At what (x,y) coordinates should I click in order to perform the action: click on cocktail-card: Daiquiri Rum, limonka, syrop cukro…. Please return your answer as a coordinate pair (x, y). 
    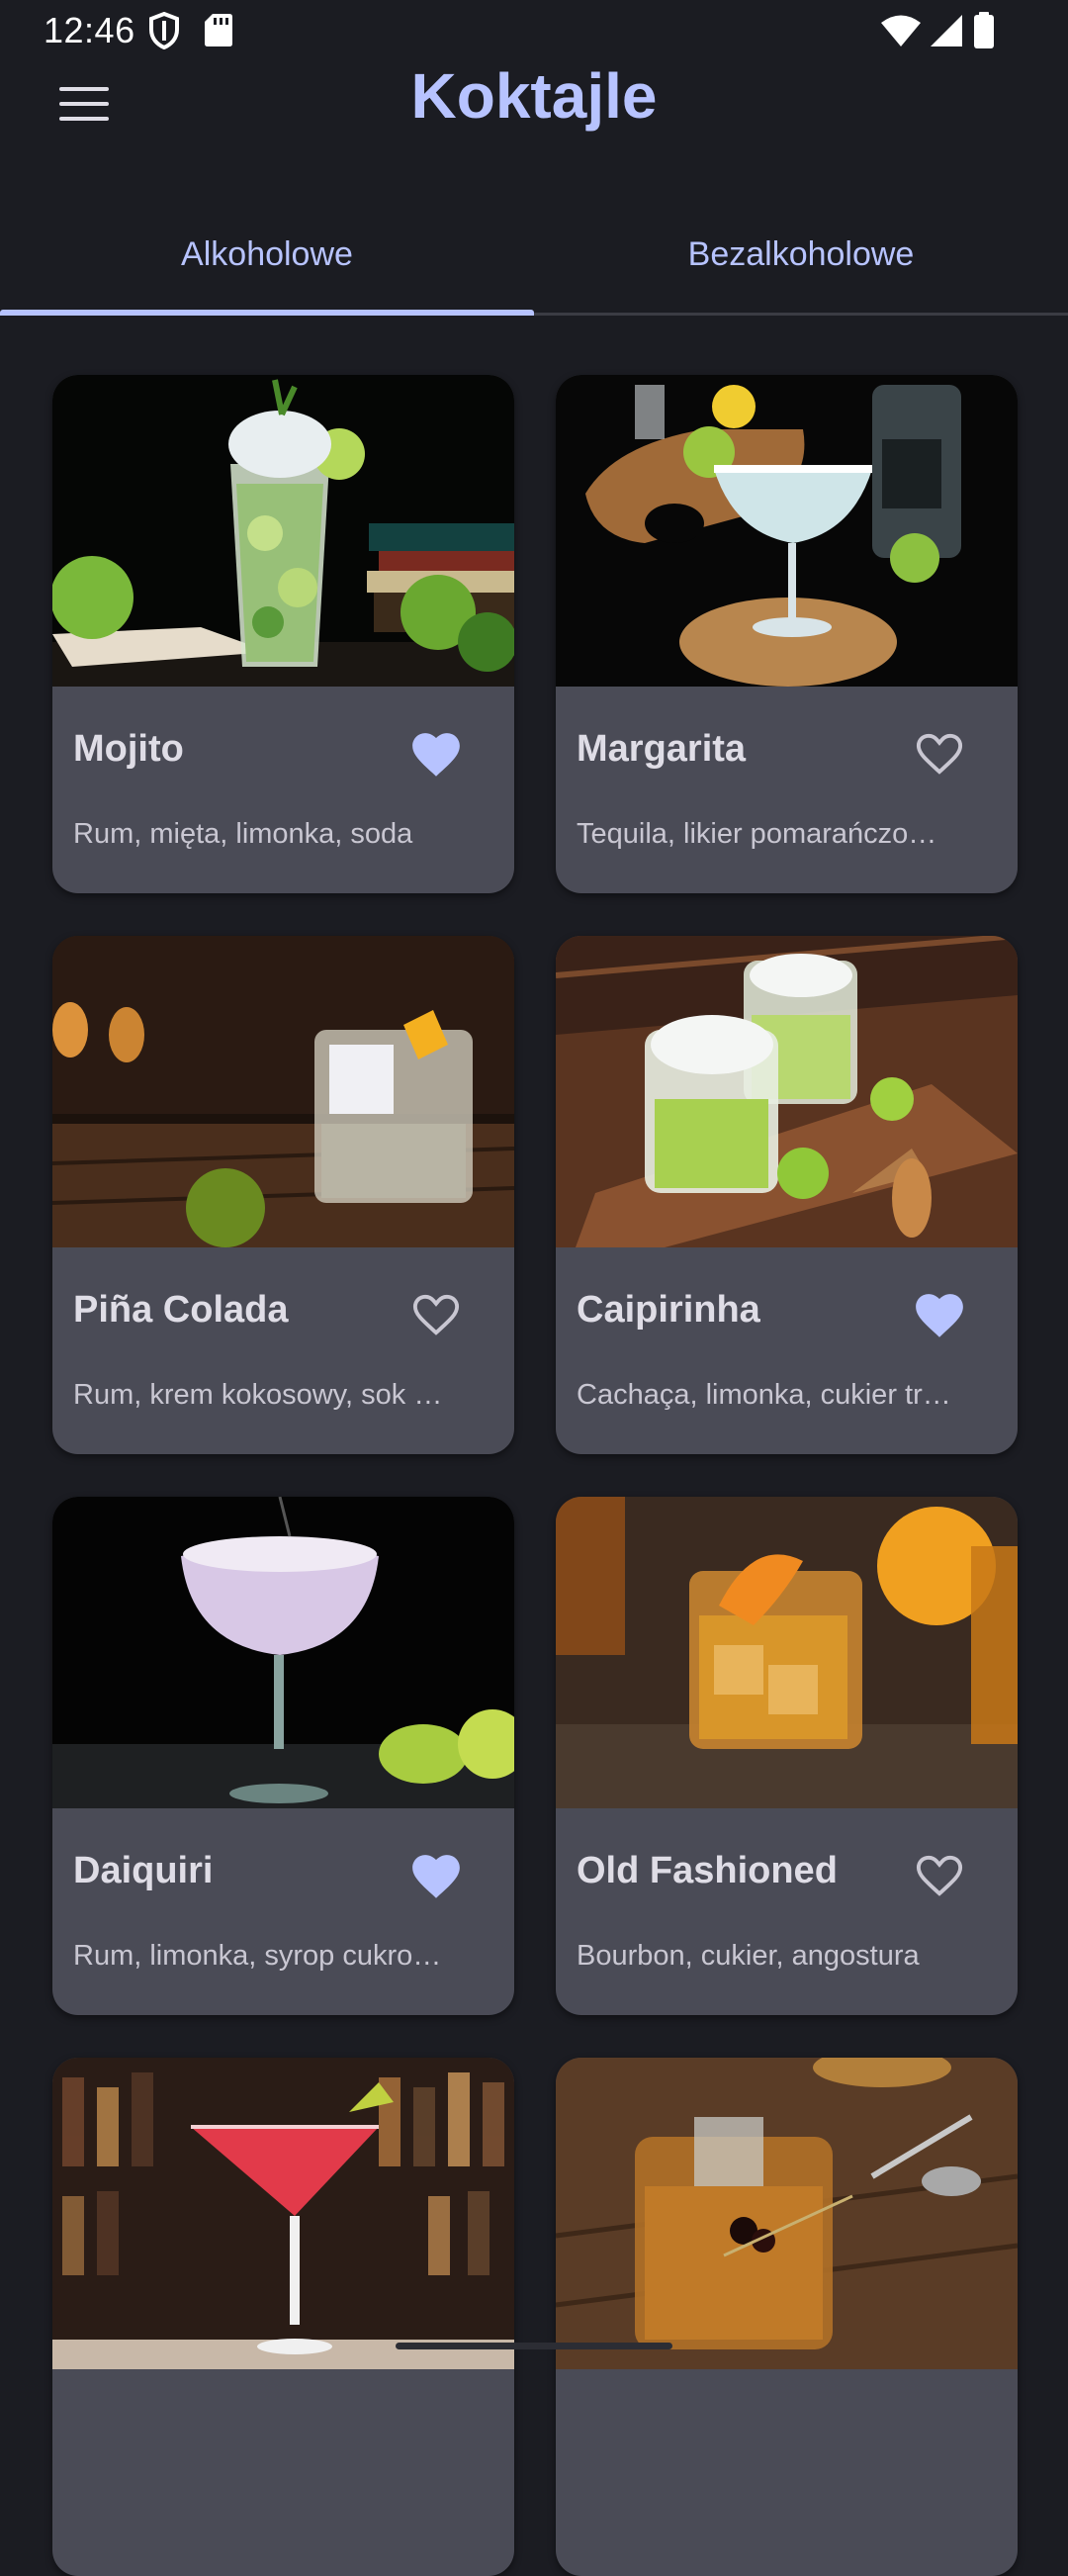
    Looking at the image, I should click on (283, 1756).